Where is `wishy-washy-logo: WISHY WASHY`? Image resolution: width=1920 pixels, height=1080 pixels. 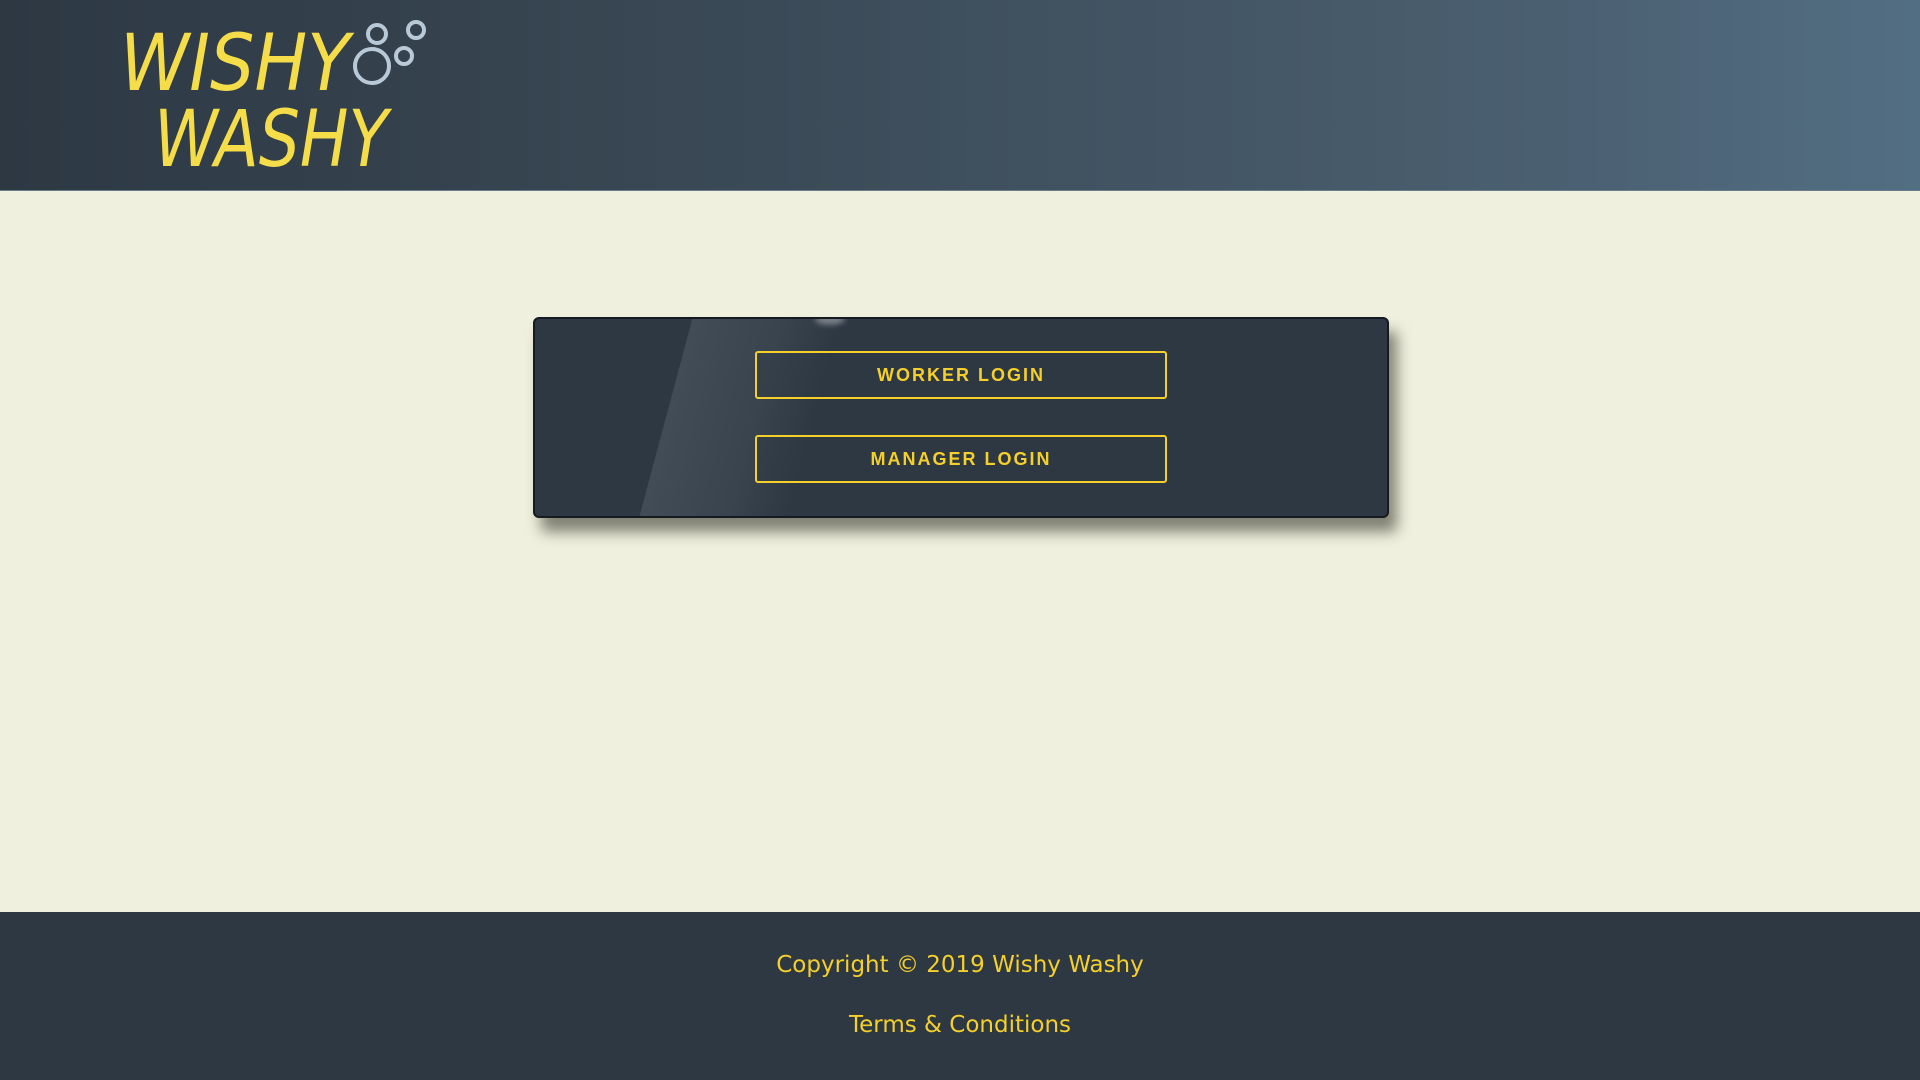 wishy-washy-logo: WISHY WASHY is located at coordinates (280, 94).